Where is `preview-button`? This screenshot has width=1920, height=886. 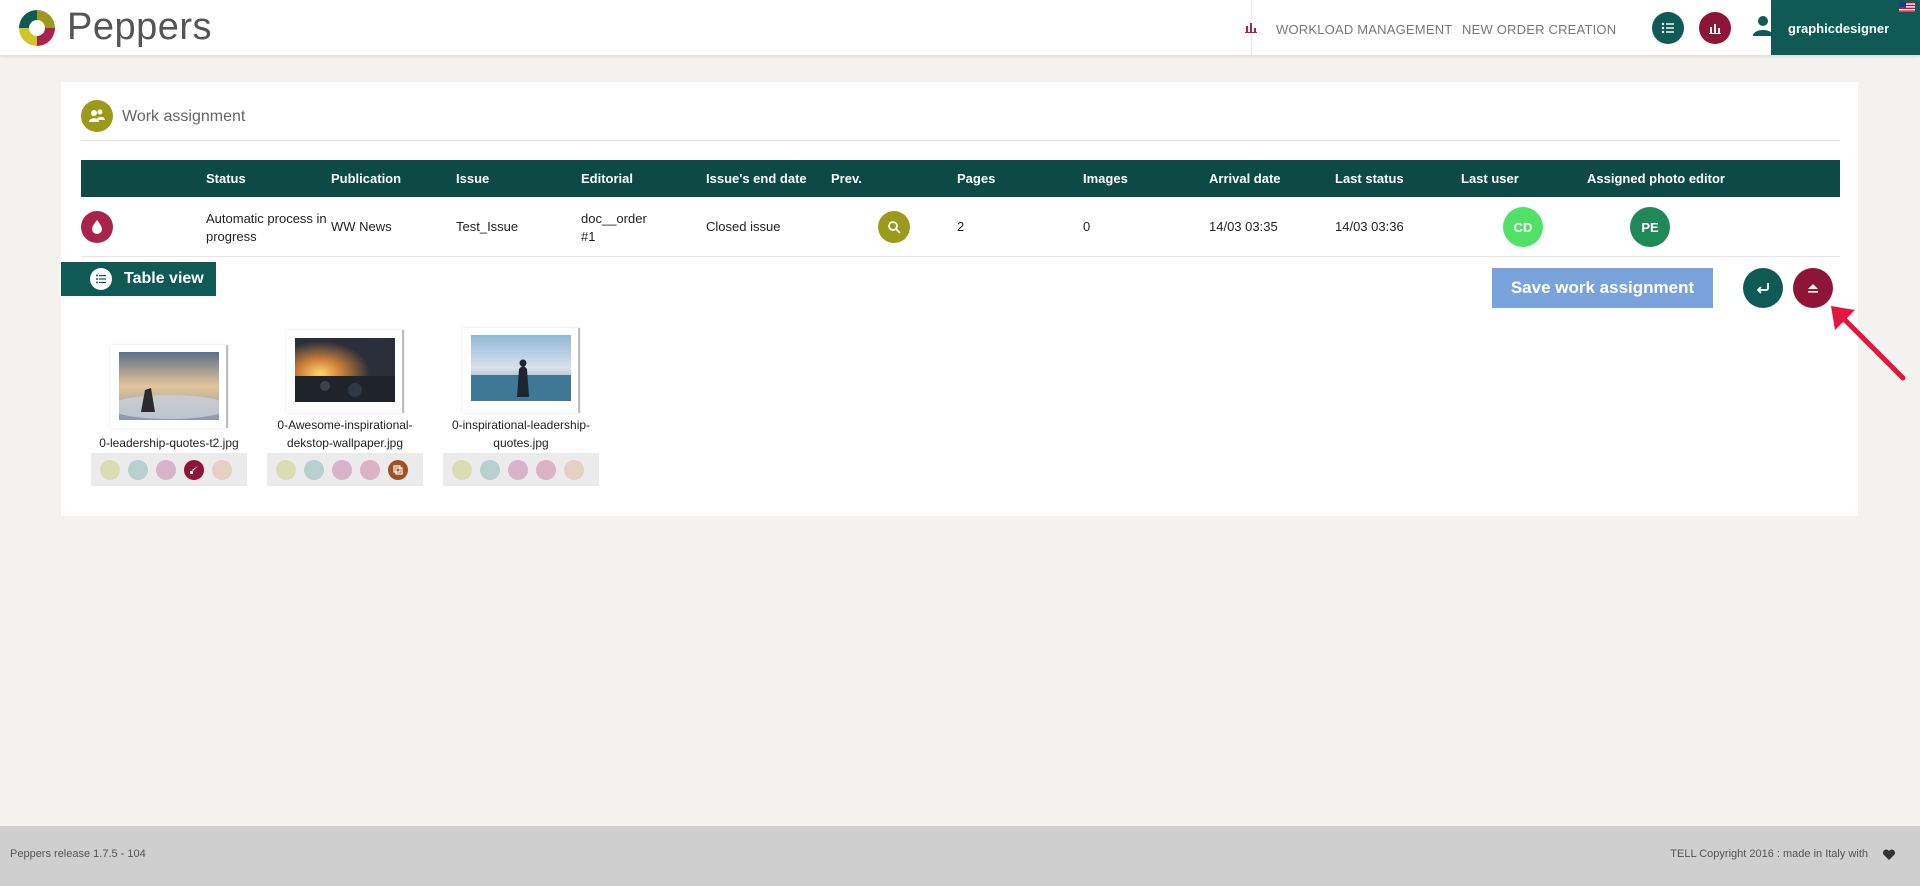 preview-button is located at coordinates (894, 227).